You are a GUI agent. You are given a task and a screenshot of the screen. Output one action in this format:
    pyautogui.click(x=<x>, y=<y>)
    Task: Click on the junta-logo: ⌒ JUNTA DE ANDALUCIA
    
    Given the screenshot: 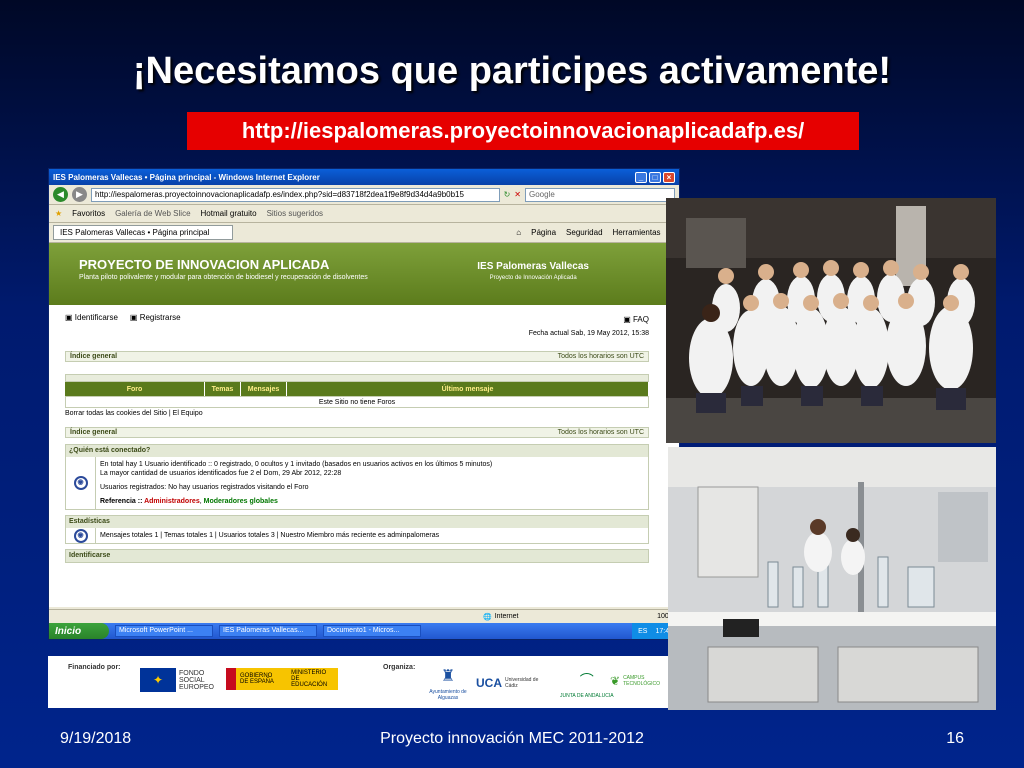 What is the action you would take?
    pyautogui.click(x=587, y=685)
    